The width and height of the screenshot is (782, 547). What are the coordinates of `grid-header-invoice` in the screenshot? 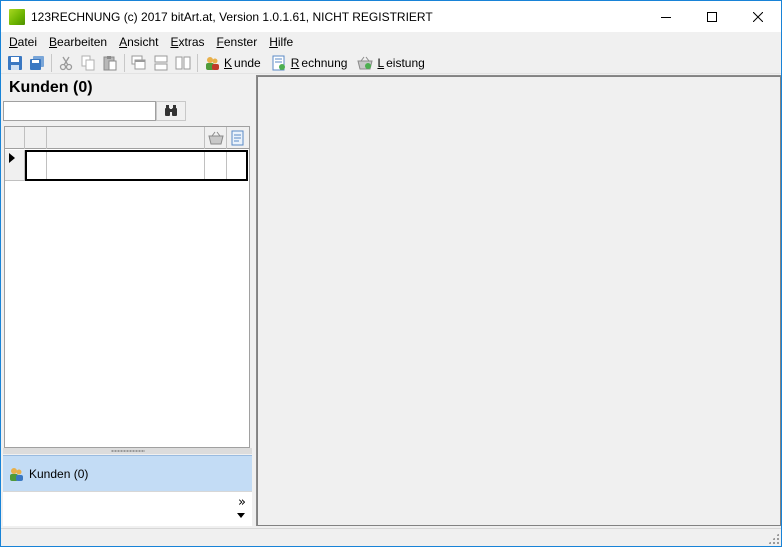 It's located at (238, 138).